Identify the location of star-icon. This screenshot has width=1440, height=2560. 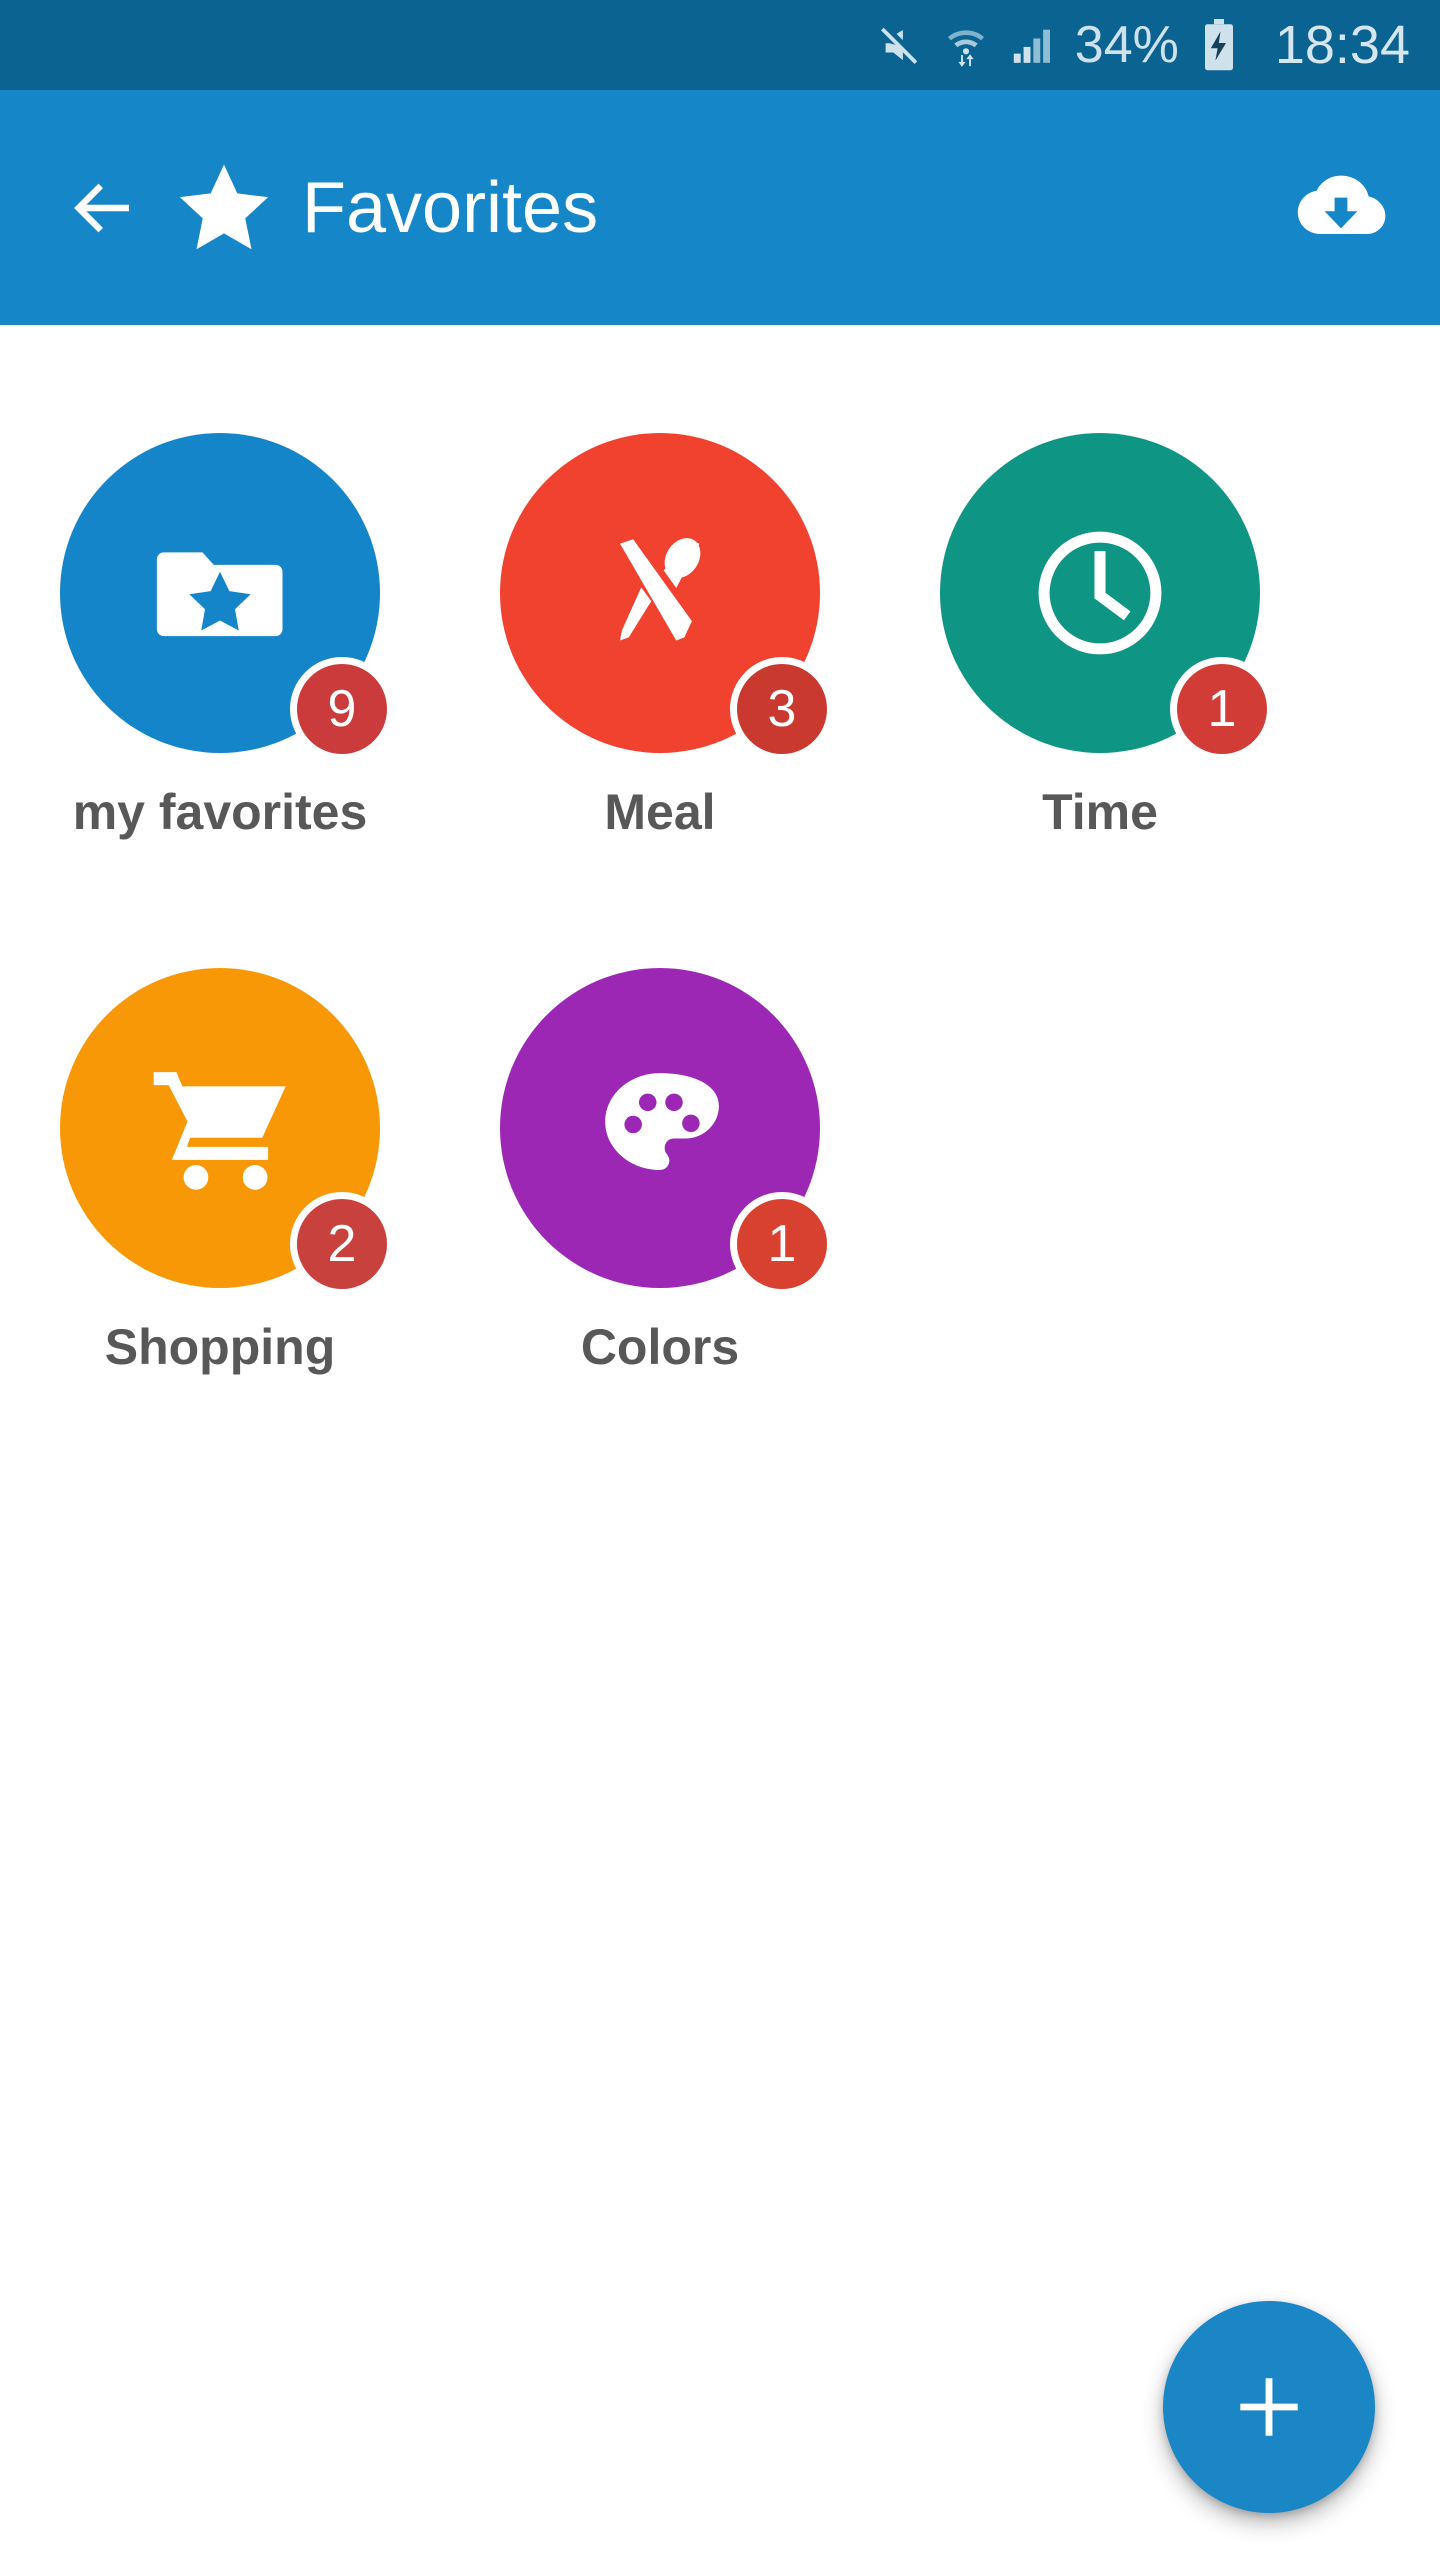
(224, 206).